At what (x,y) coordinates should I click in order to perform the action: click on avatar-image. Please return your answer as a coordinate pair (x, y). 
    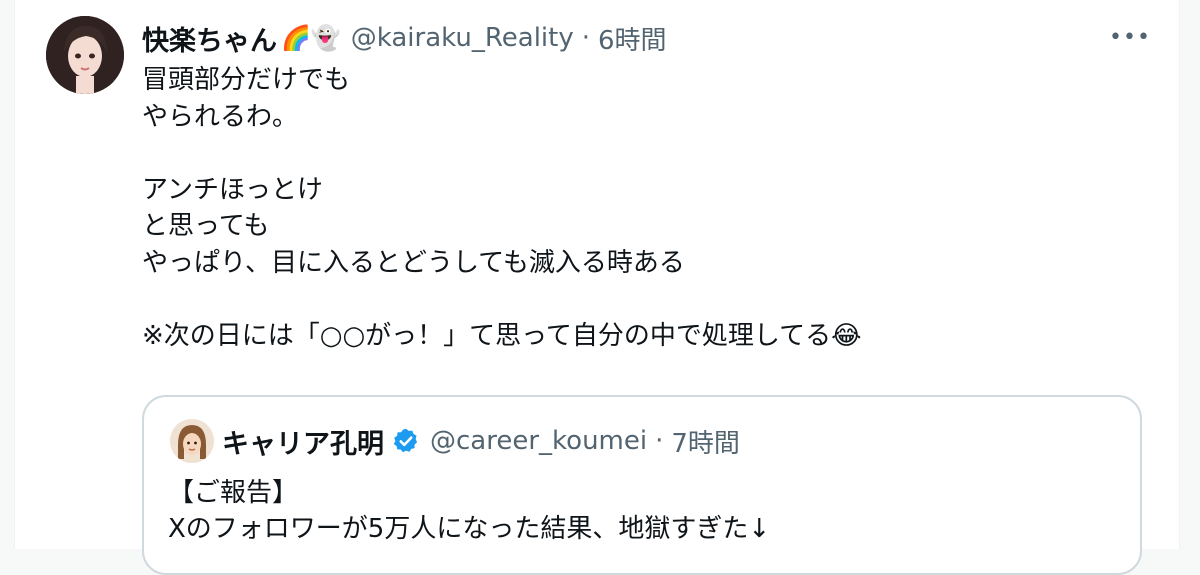
    Looking at the image, I should click on (85, 55).